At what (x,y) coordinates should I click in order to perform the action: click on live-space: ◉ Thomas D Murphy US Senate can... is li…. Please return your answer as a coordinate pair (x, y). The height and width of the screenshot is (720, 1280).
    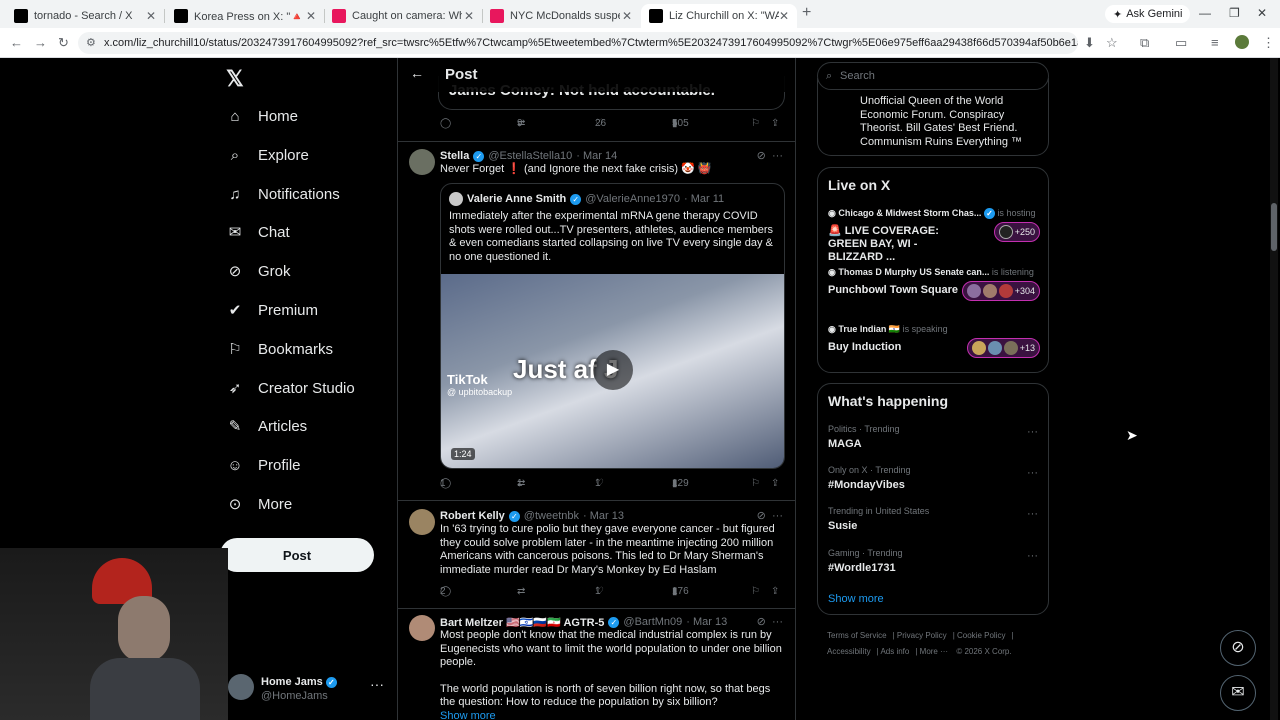
    Looking at the image, I should click on (934, 292).